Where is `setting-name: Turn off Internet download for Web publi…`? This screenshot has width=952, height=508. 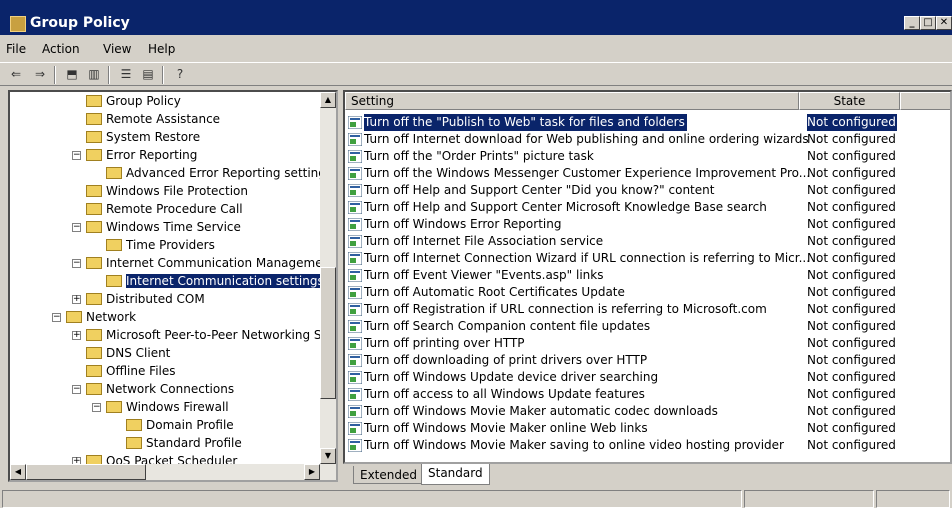
setting-name: Turn off Internet download for Web publi… is located at coordinates (586, 139).